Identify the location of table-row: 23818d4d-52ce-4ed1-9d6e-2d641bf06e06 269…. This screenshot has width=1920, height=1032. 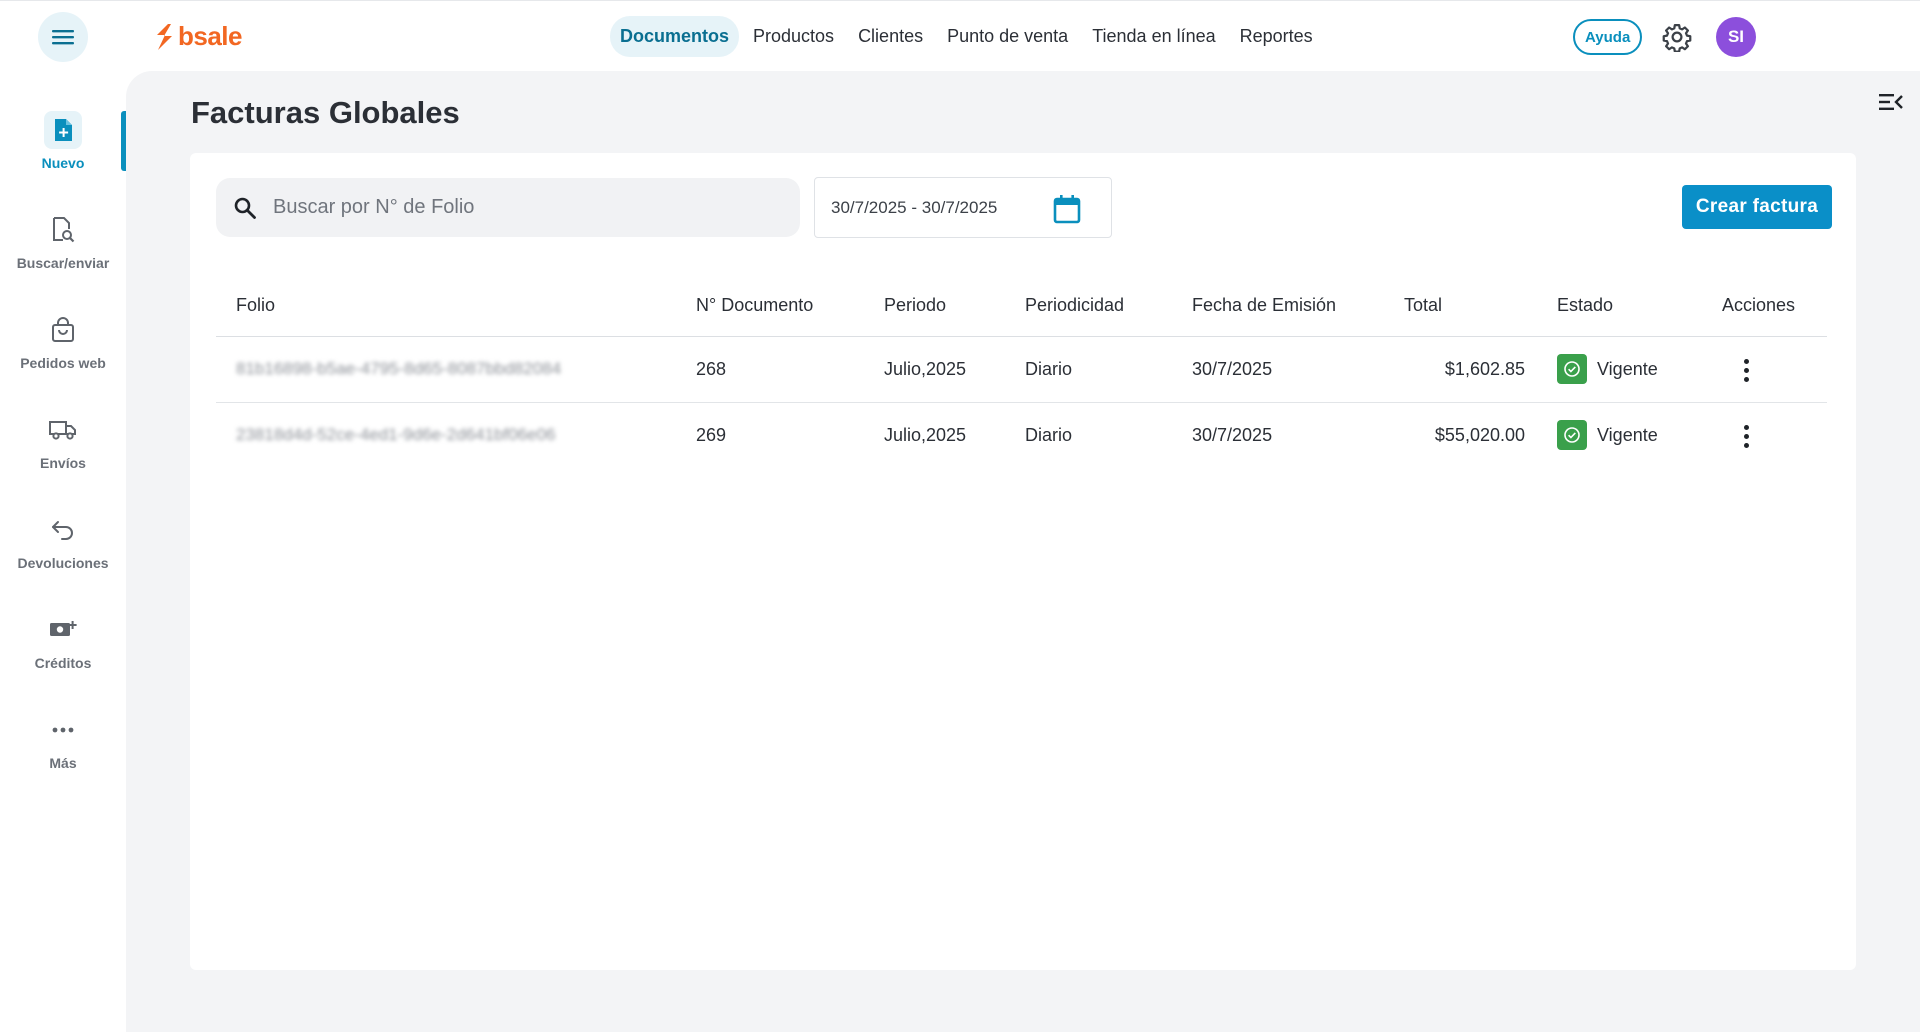
(1021, 436).